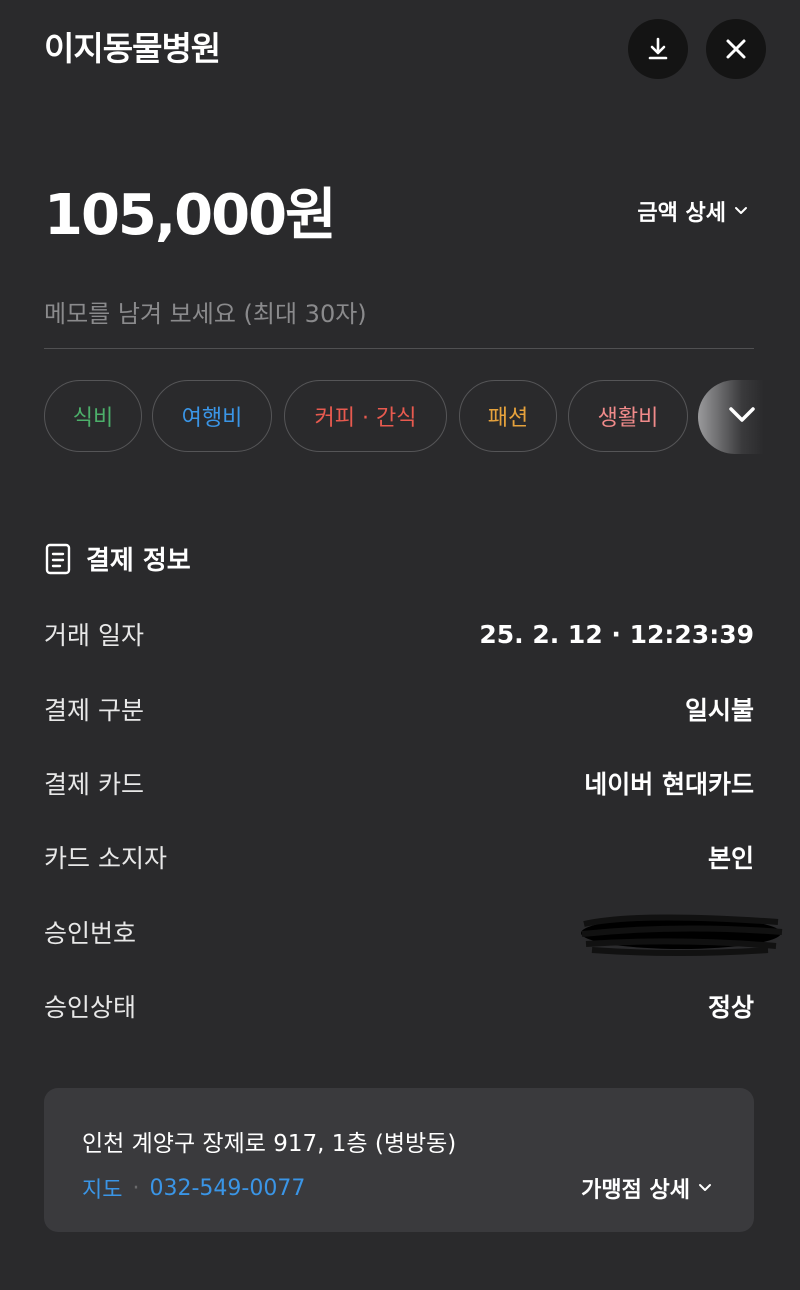  What do you see at coordinates (730, 1007) in the screenshot?
I see `info-value: 정상` at bounding box center [730, 1007].